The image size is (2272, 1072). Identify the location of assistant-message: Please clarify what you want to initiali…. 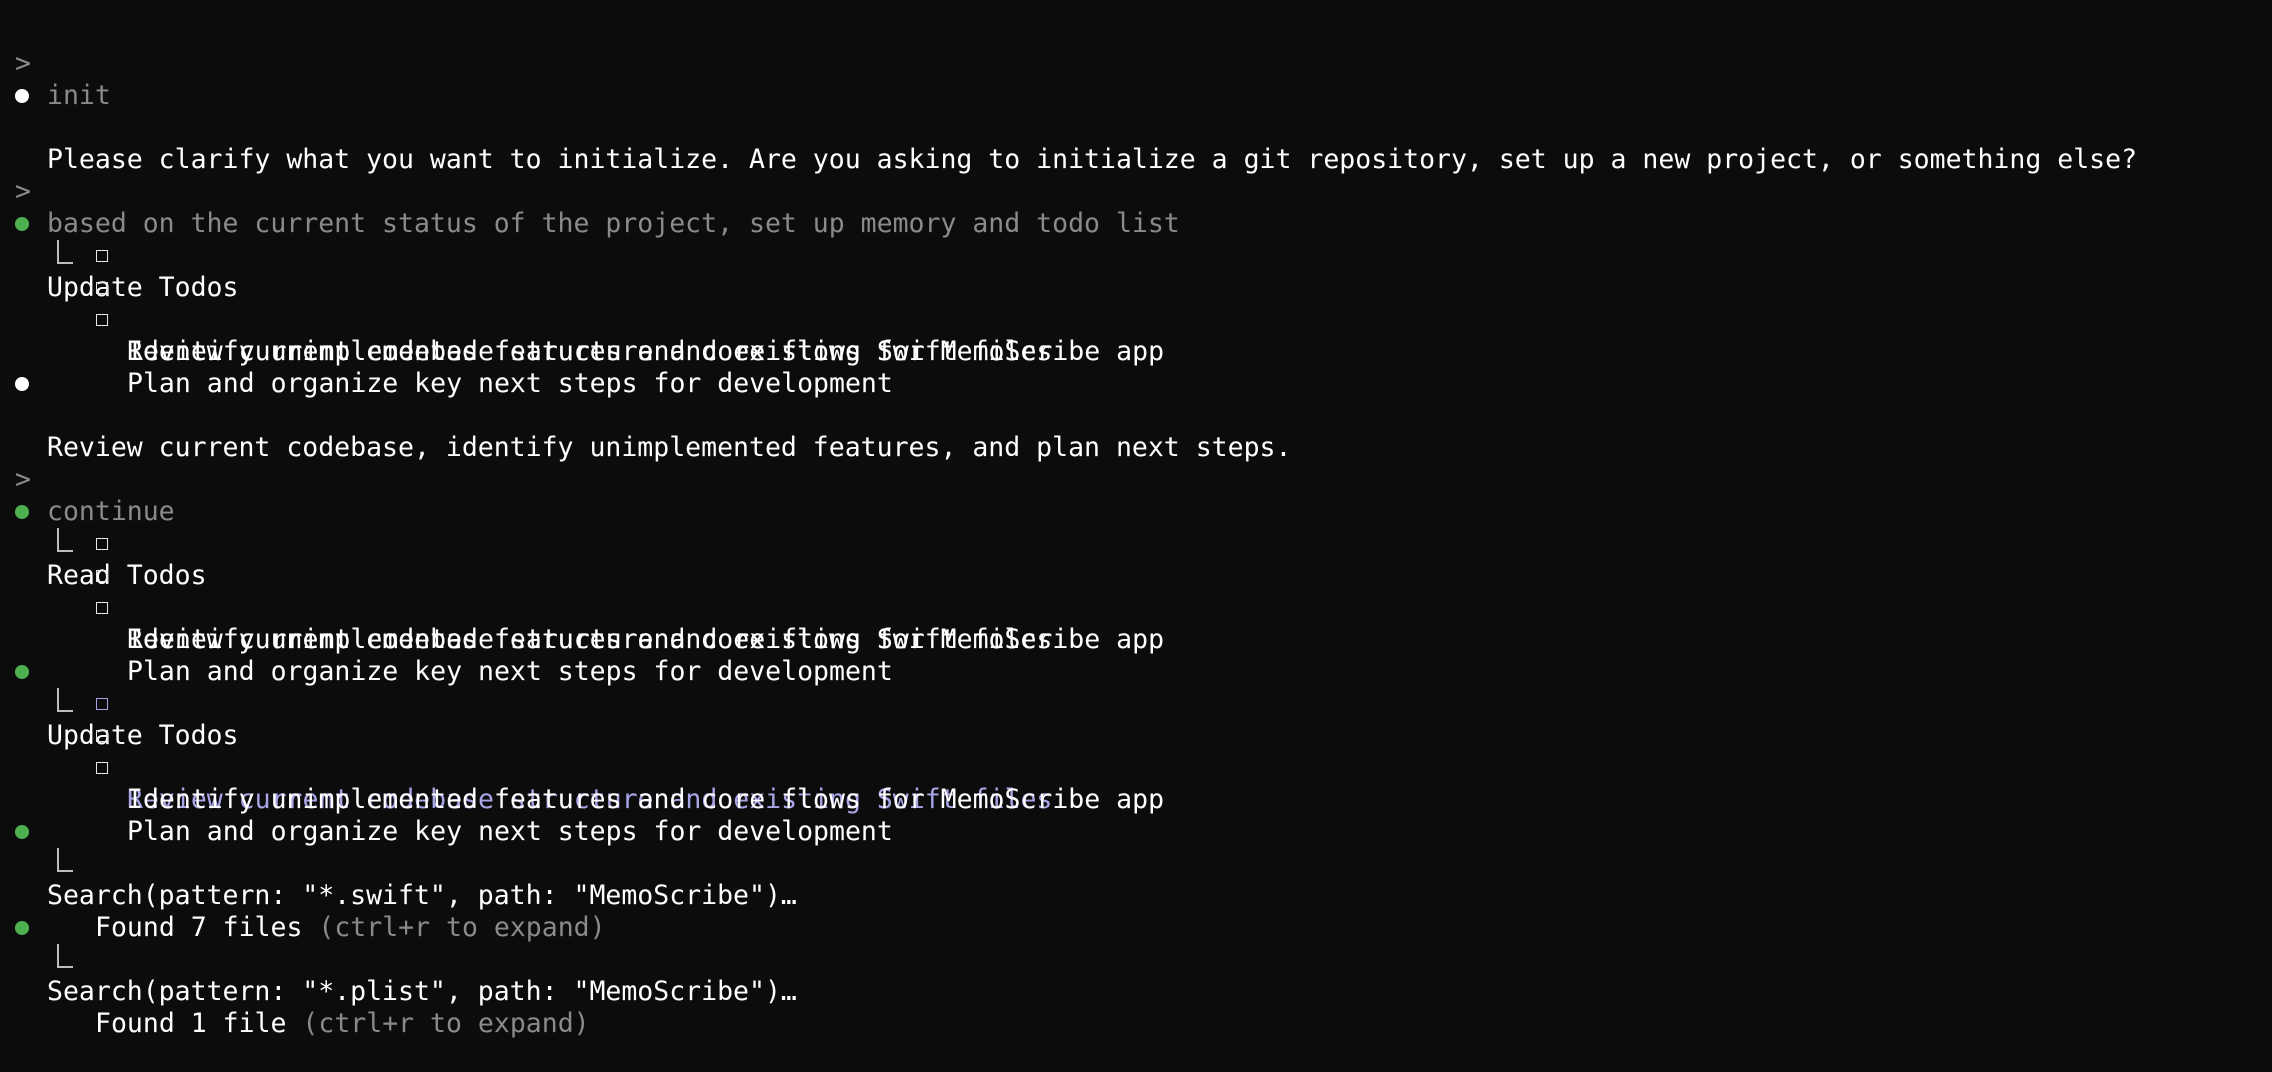
(1068, 127).